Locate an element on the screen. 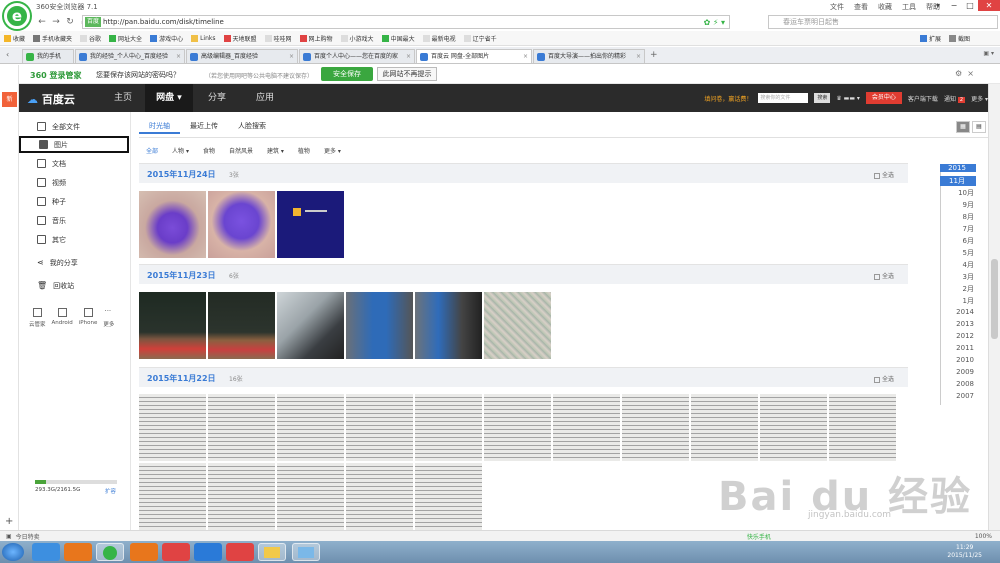 The image size is (1000, 563). timeline-item: 2015 is located at coordinates (958, 168).